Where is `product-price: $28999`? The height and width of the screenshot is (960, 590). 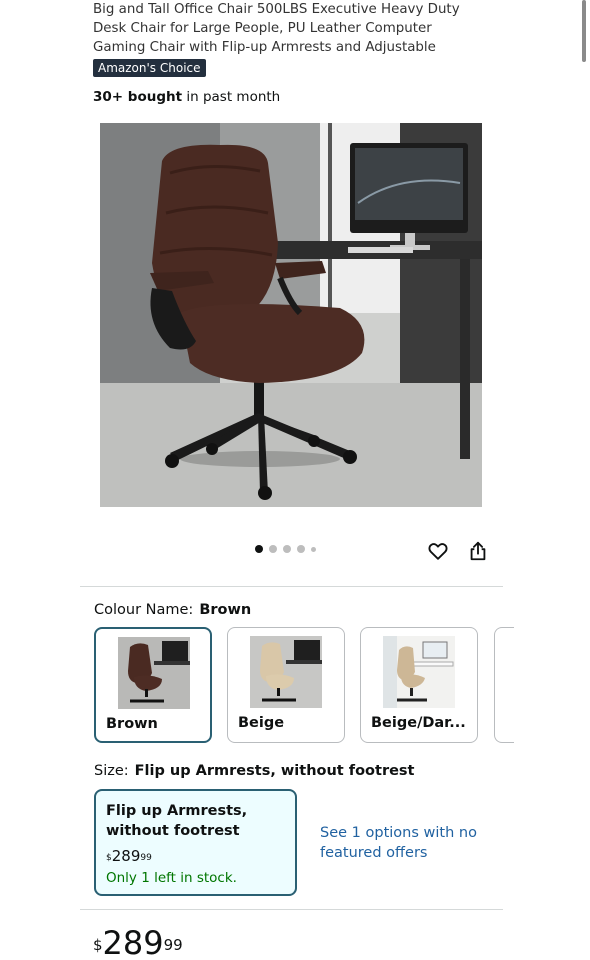
product-price: $28999 is located at coordinates (138, 941).